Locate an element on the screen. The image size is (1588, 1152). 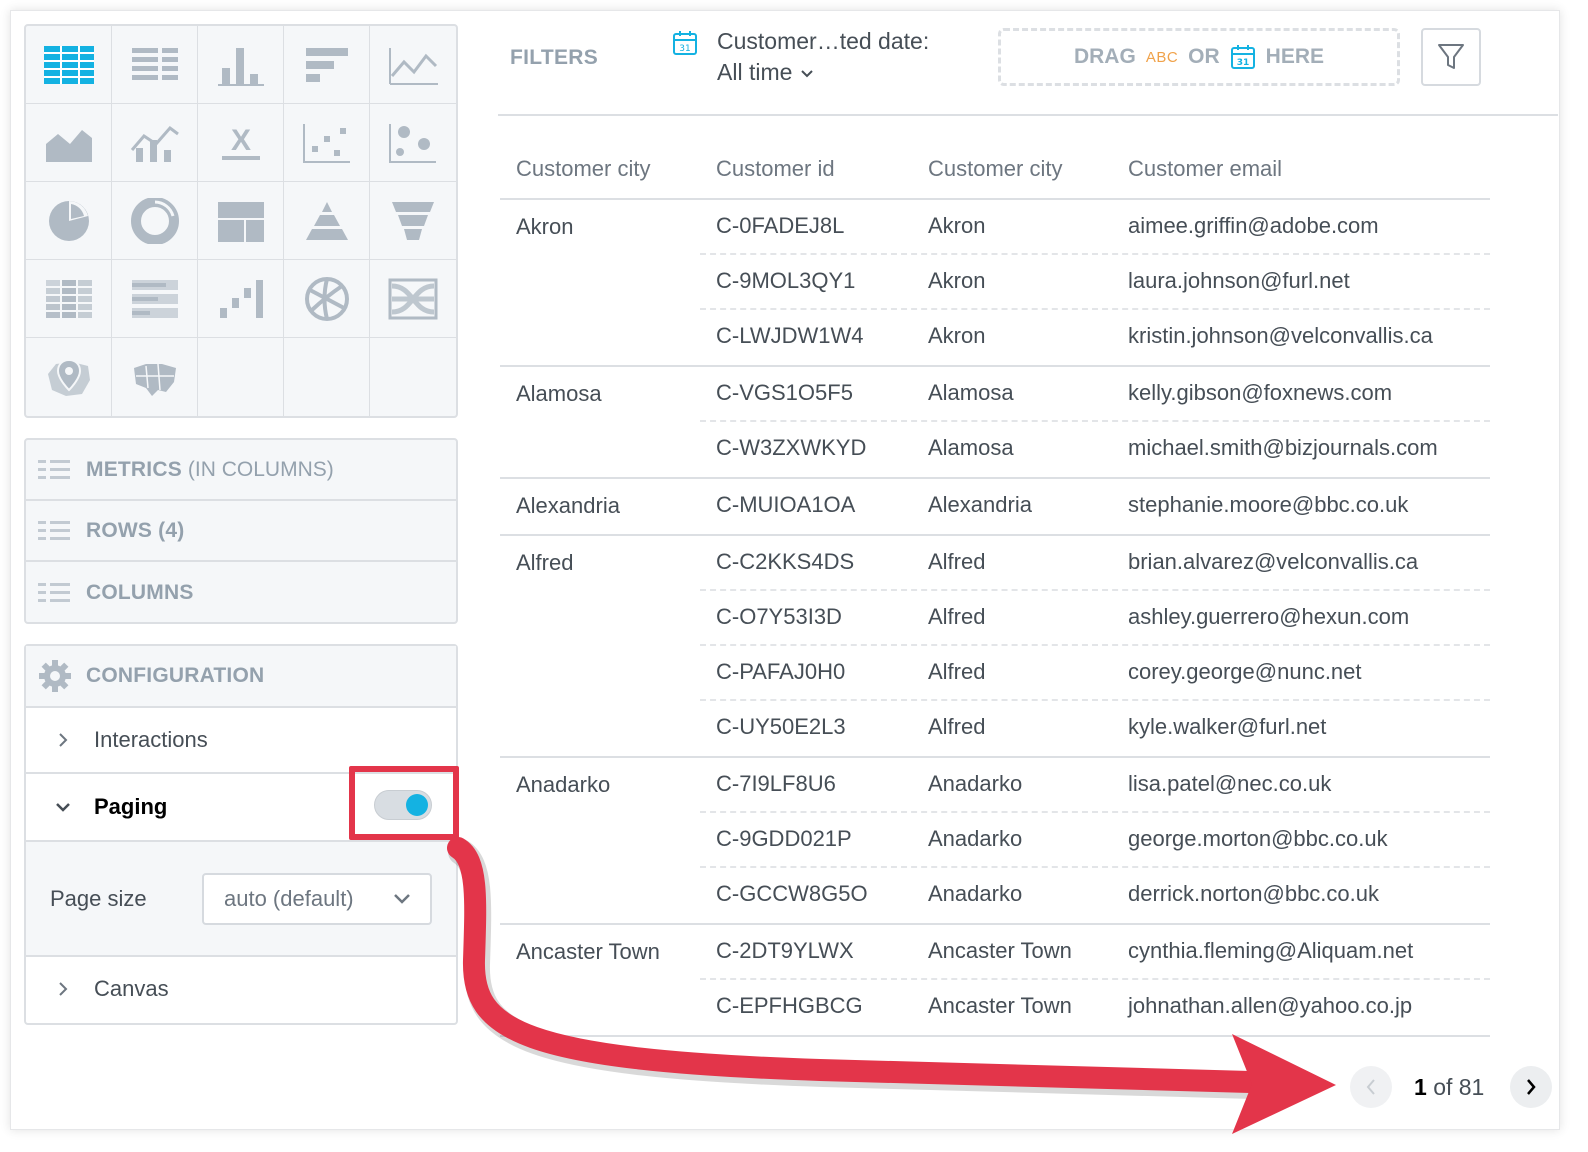
current-page: 1 is located at coordinates (1420, 1087).